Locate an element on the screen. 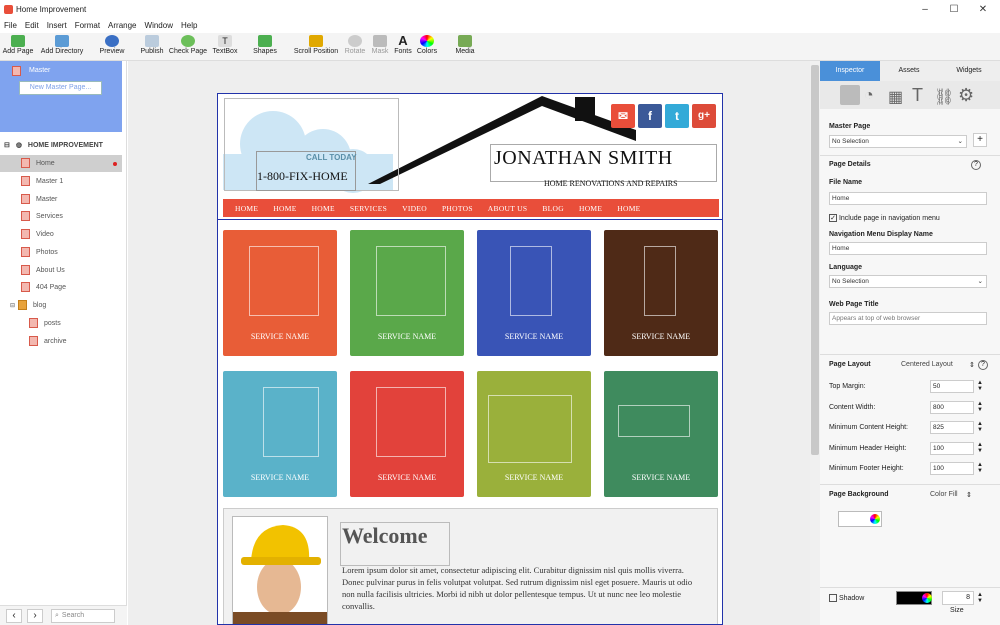 The height and width of the screenshot is (625, 1000). nav-blog: BLOG is located at coordinates (553, 206).